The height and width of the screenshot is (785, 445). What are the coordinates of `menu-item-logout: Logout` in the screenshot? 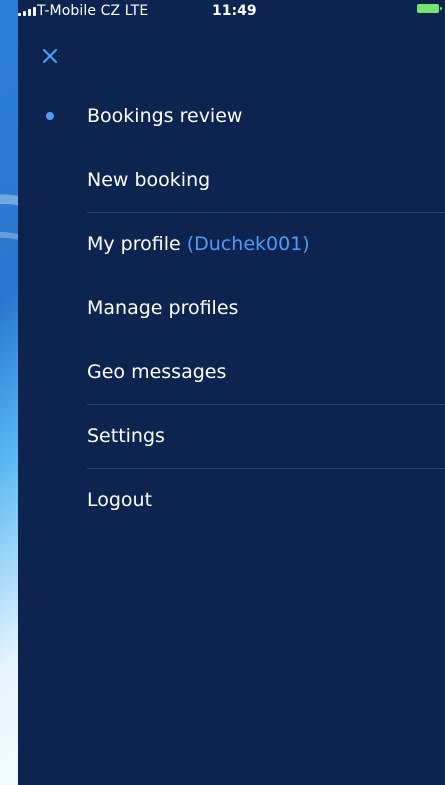 It's located at (231, 500).